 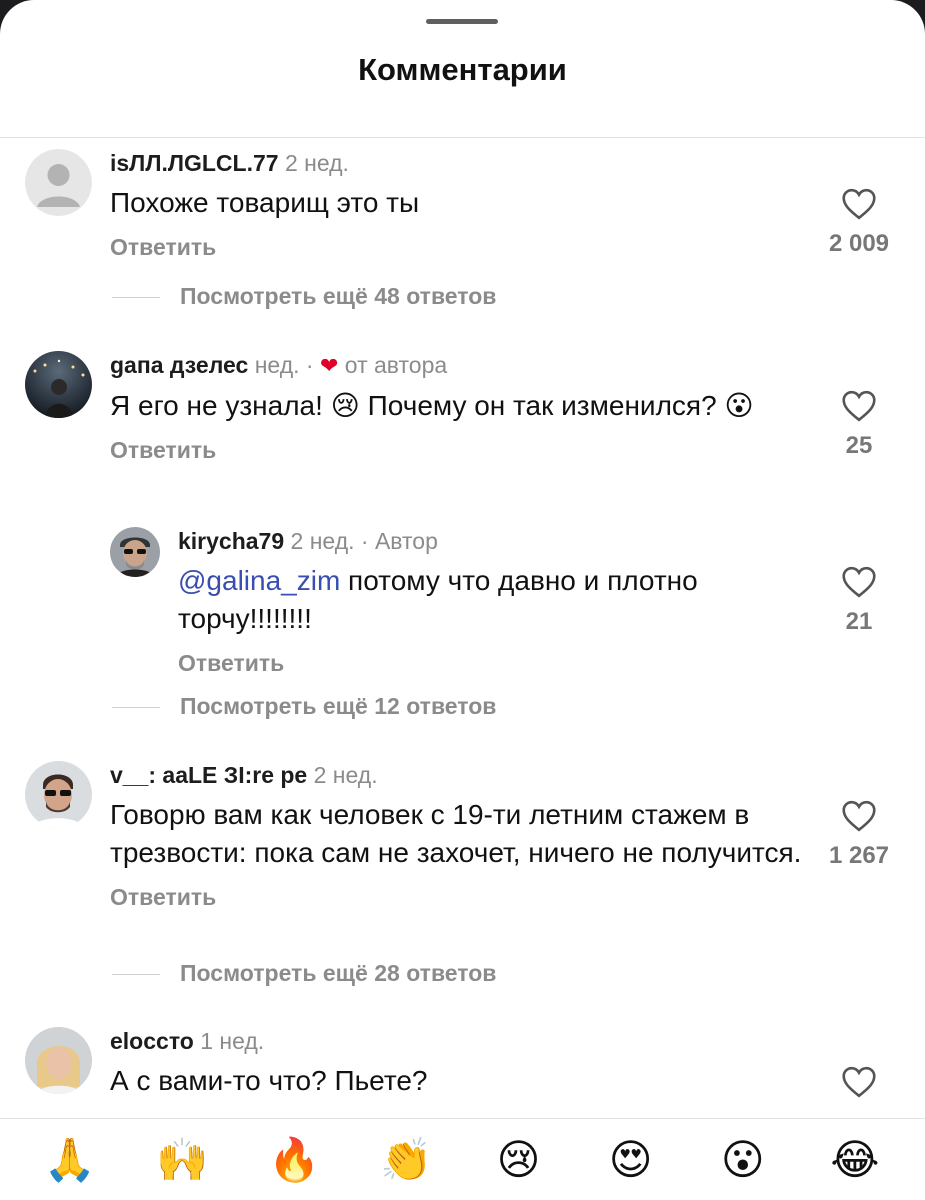 I want to click on heart-eyes-emoji: 😍, so click(x=631, y=1159).